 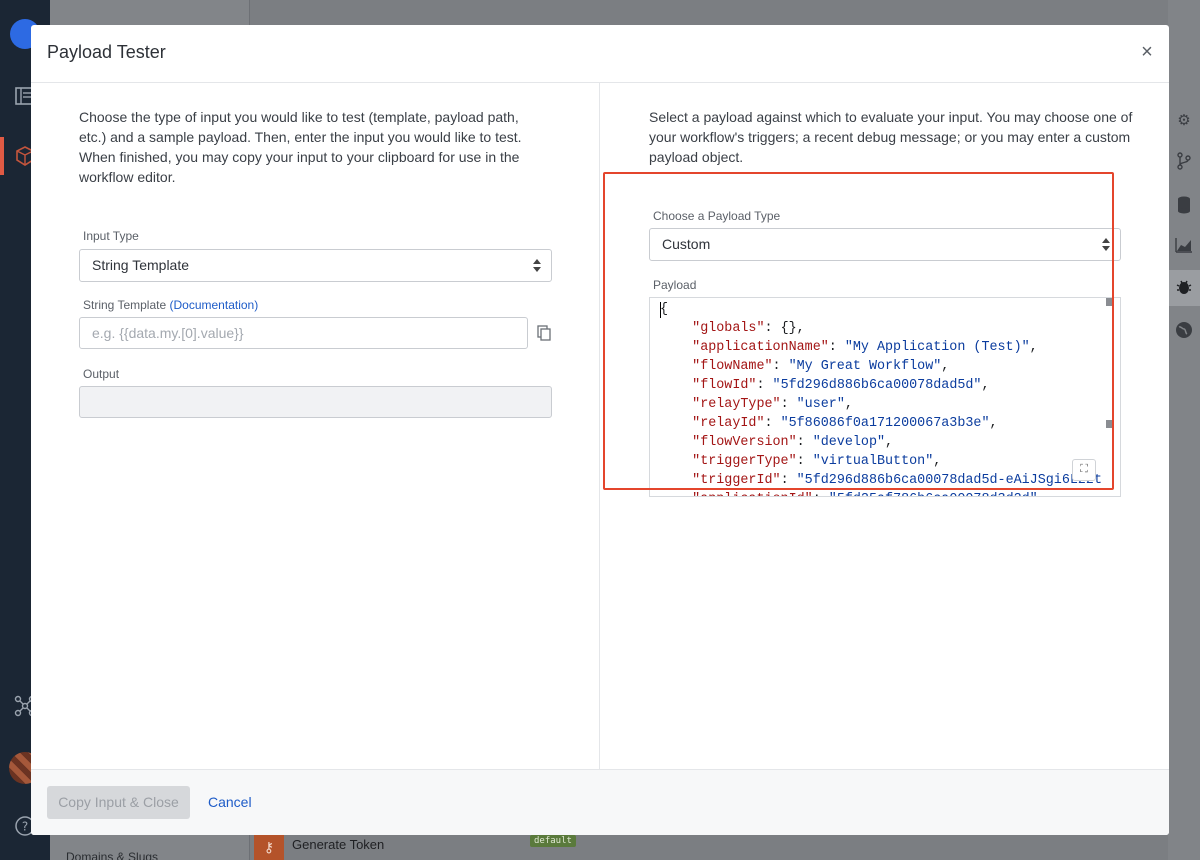 What do you see at coordinates (112, 855) in the screenshot?
I see `domains-slugs-link: Domains & Slugs` at bounding box center [112, 855].